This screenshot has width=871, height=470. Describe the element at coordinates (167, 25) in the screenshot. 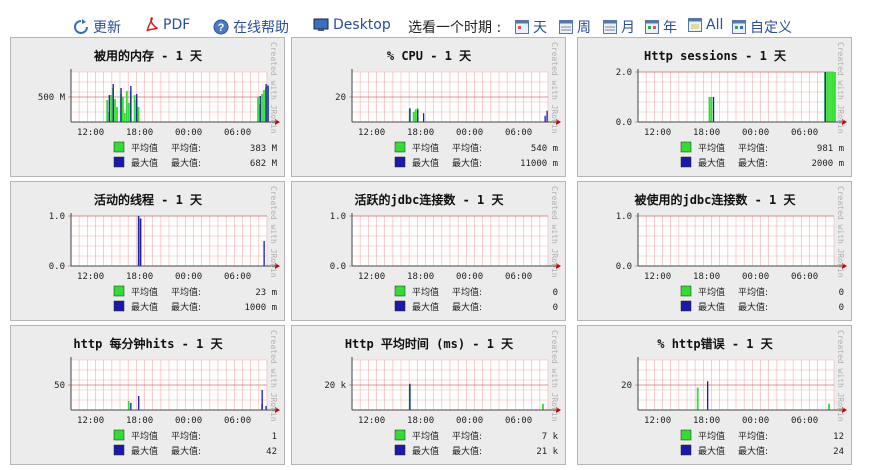

I see `pdf-button: PDF` at that location.